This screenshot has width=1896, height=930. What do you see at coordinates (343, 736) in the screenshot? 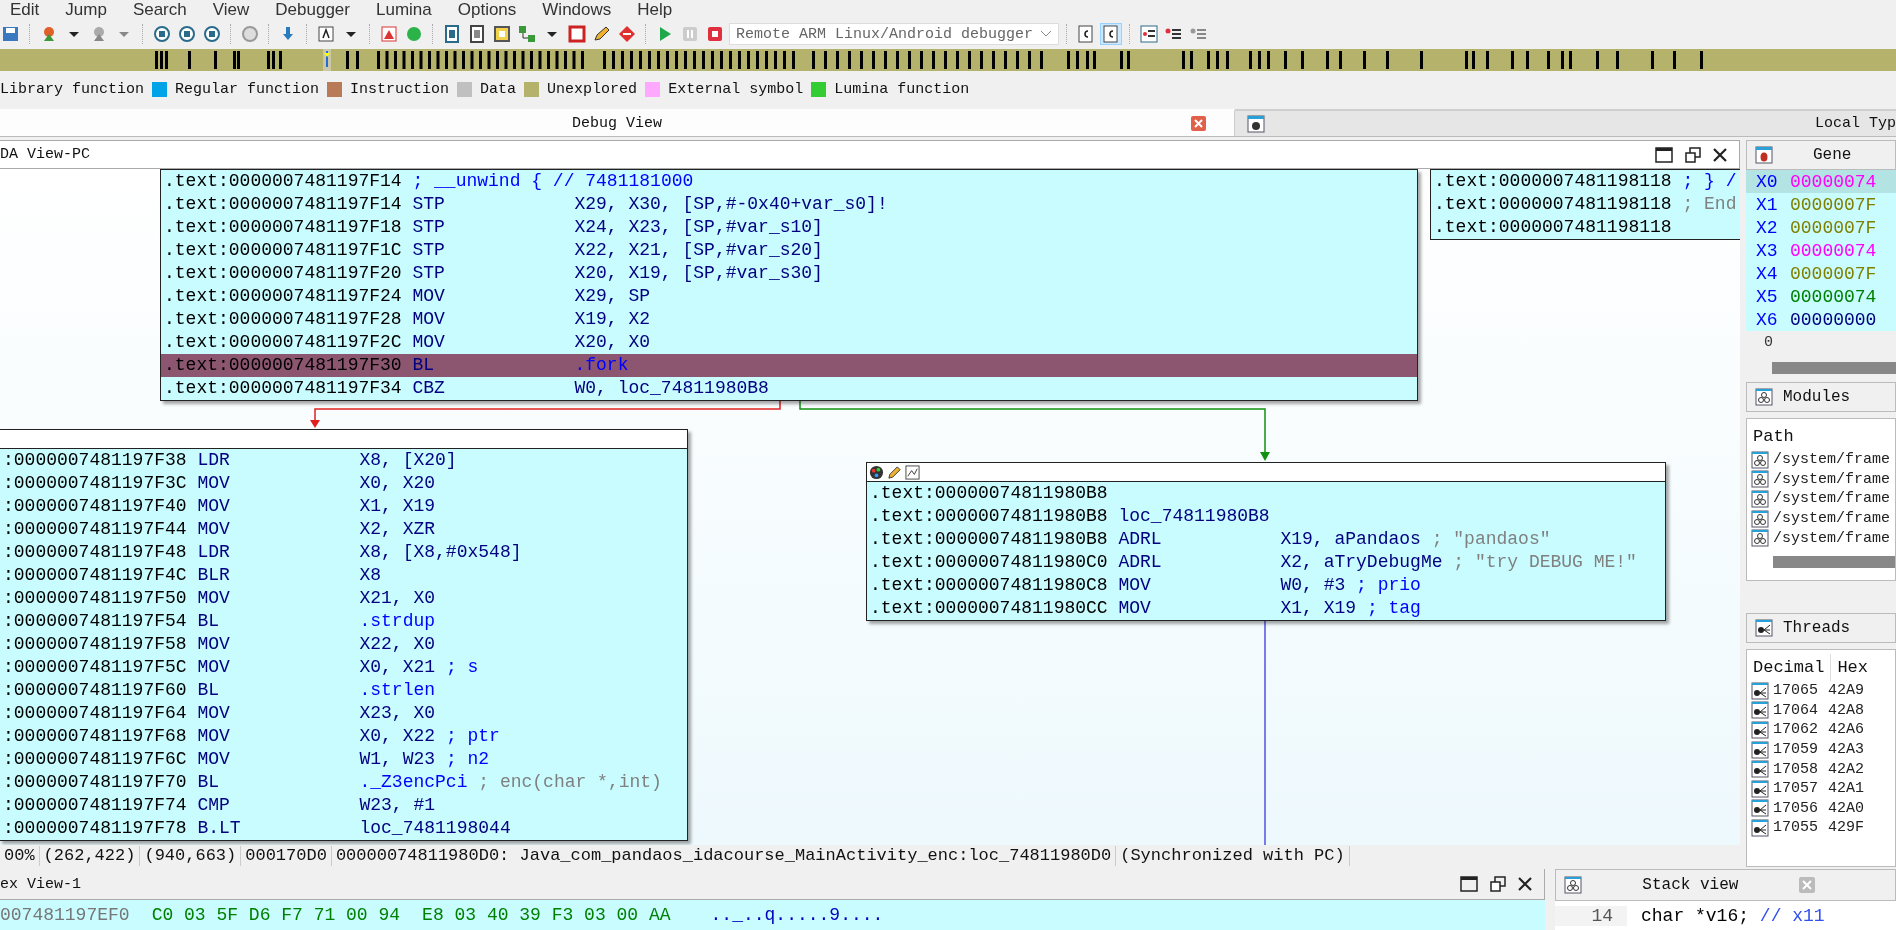
I see `disassembly-line: :0000007481197F68 MOV X0, X22 ; ptr` at bounding box center [343, 736].